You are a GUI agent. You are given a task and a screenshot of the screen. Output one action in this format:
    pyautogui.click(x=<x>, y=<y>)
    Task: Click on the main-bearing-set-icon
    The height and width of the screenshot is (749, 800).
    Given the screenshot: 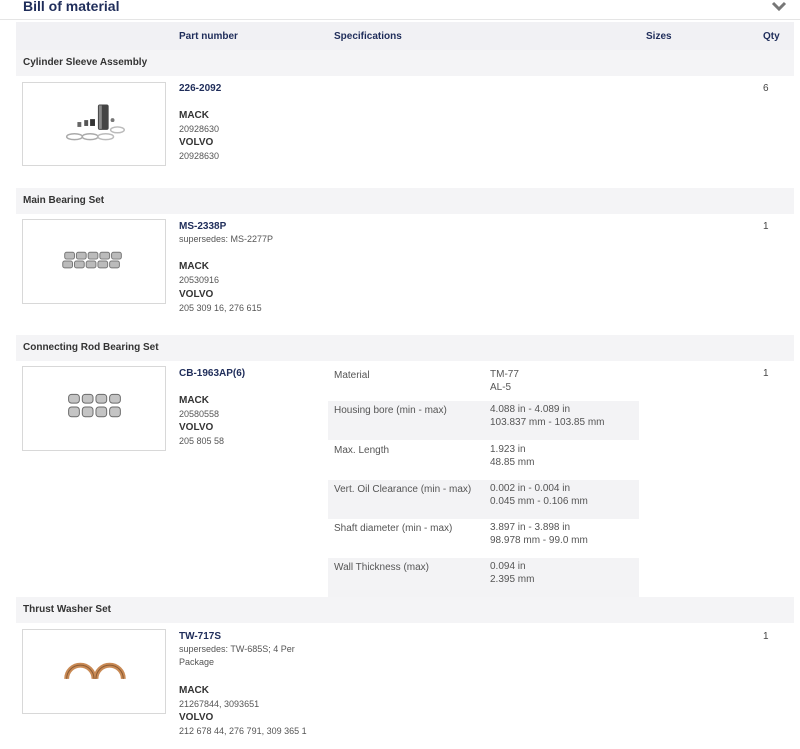 What is the action you would take?
    pyautogui.click(x=92, y=260)
    